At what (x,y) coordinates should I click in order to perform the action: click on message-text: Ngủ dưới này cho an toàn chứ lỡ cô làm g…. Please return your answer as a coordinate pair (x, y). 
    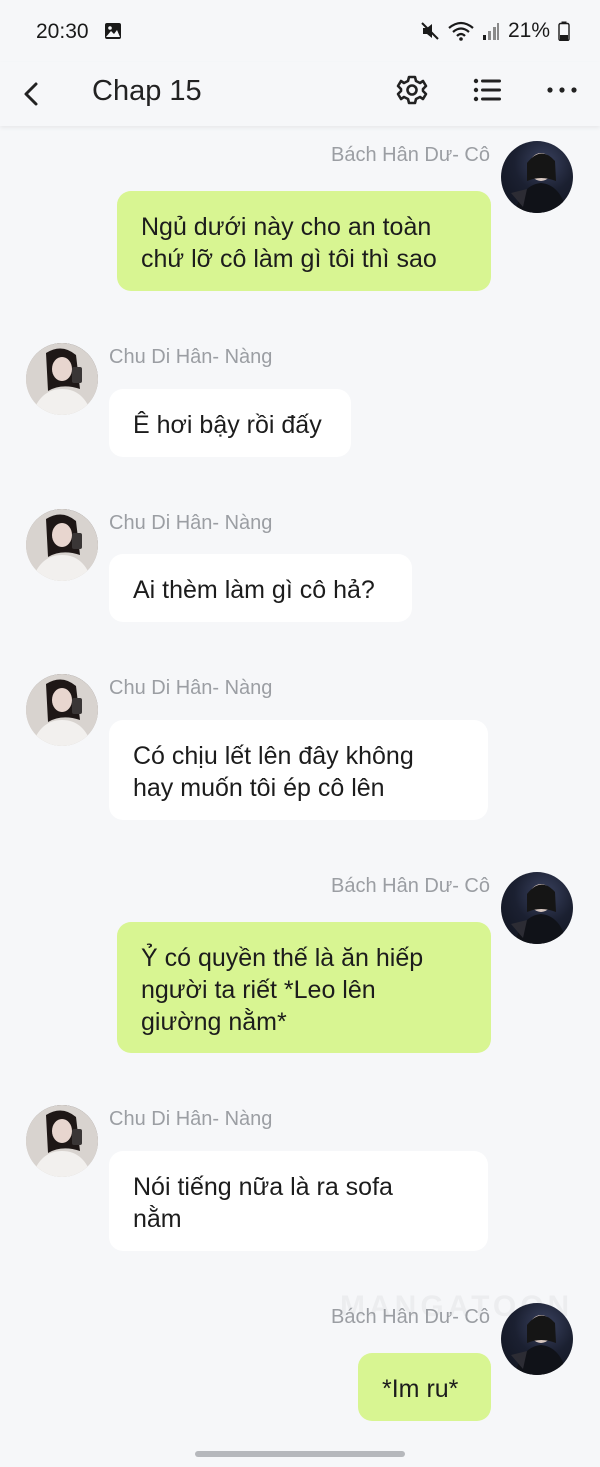
    Looking at the image, I should click on (289, 243).